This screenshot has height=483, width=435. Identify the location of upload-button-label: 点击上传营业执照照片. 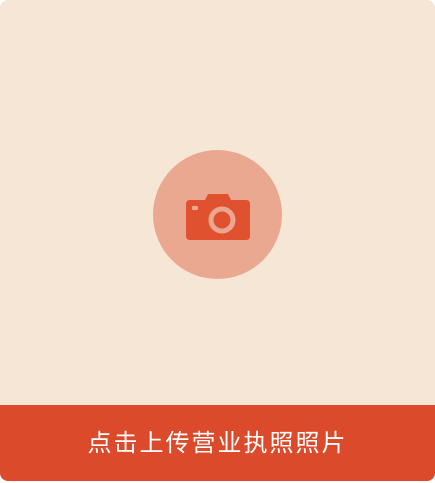
(217, 443).